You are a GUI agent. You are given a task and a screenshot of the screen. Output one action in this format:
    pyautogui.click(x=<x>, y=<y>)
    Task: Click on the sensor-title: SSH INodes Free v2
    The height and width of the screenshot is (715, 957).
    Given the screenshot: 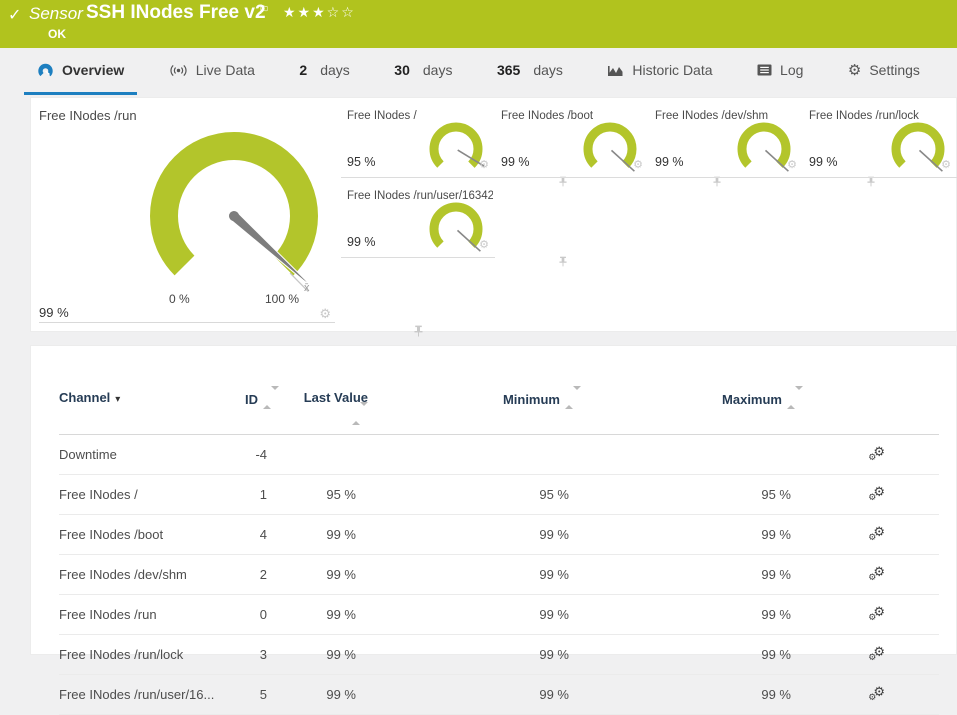 What is the action you would take?
    pyautogui.click(x=176, y=12)
    